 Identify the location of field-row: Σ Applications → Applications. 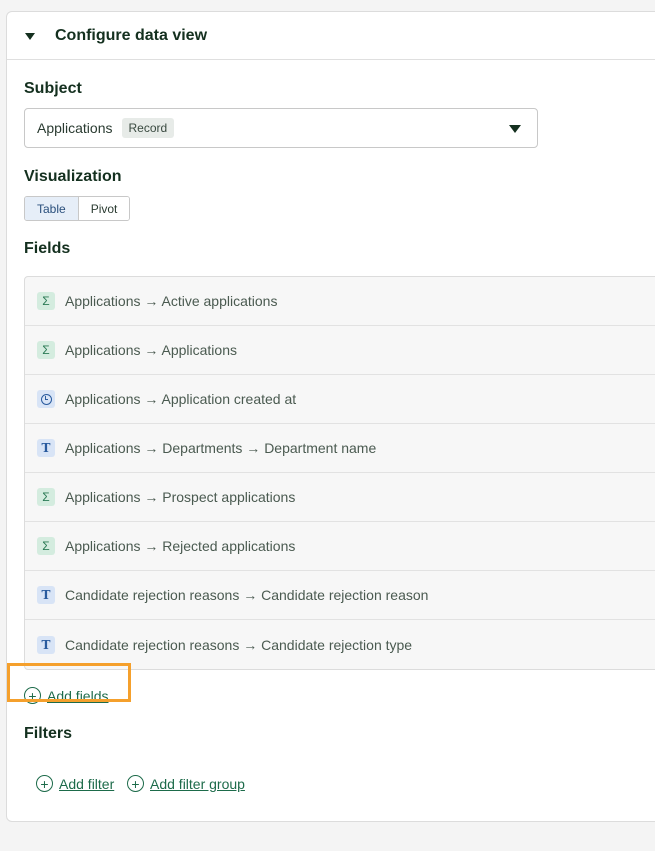
(340, 350).